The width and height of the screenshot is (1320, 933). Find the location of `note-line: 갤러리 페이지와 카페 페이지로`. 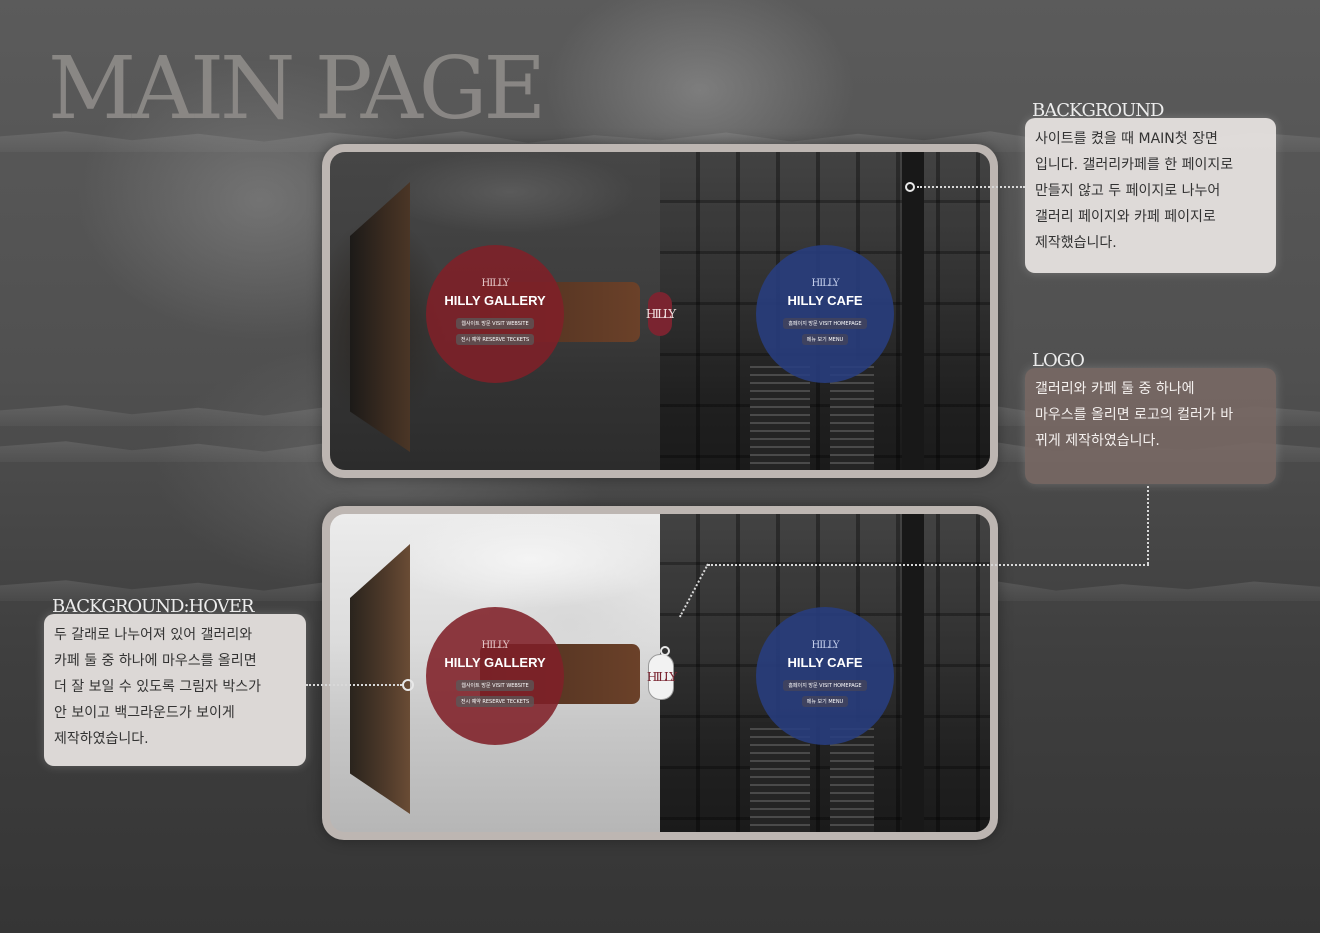

note-line: 갤러리 페이지와 카페 페이지로 is located at coordinates (1125, 217).